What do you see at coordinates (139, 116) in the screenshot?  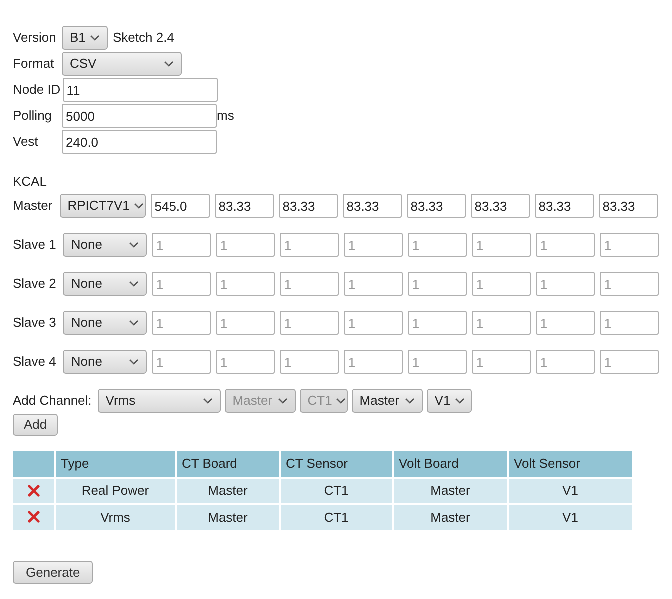 I see `input-field: 5000` at bounding box center [139, 116].